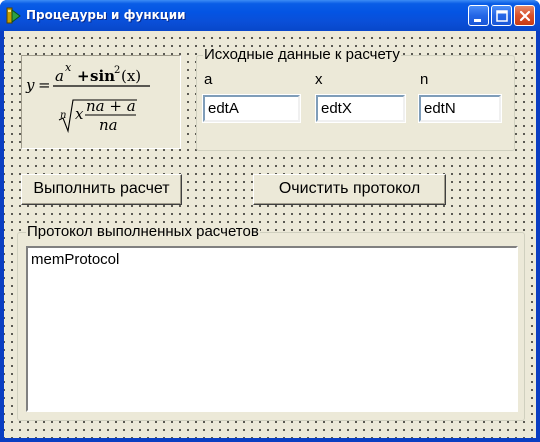 This screenshot has width=540, height=442. What do you see at coordinates (360, 108) in the screenshot?
I see `edit-x-input: edtX` at bounding box center [360, 108].